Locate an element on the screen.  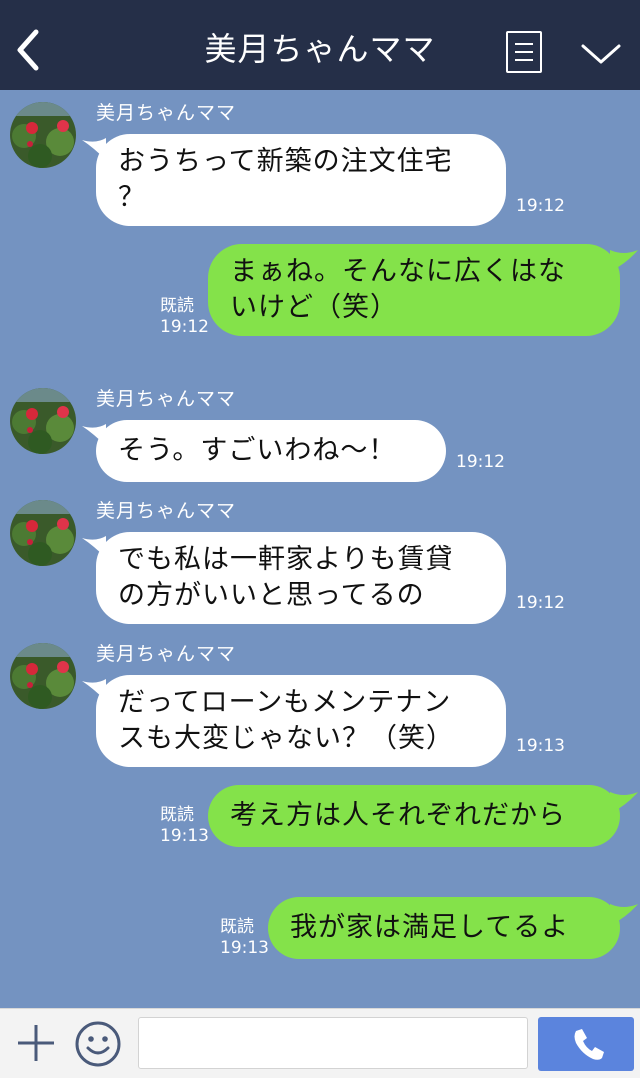
plus-icon is located at coordinates (36, 1043).